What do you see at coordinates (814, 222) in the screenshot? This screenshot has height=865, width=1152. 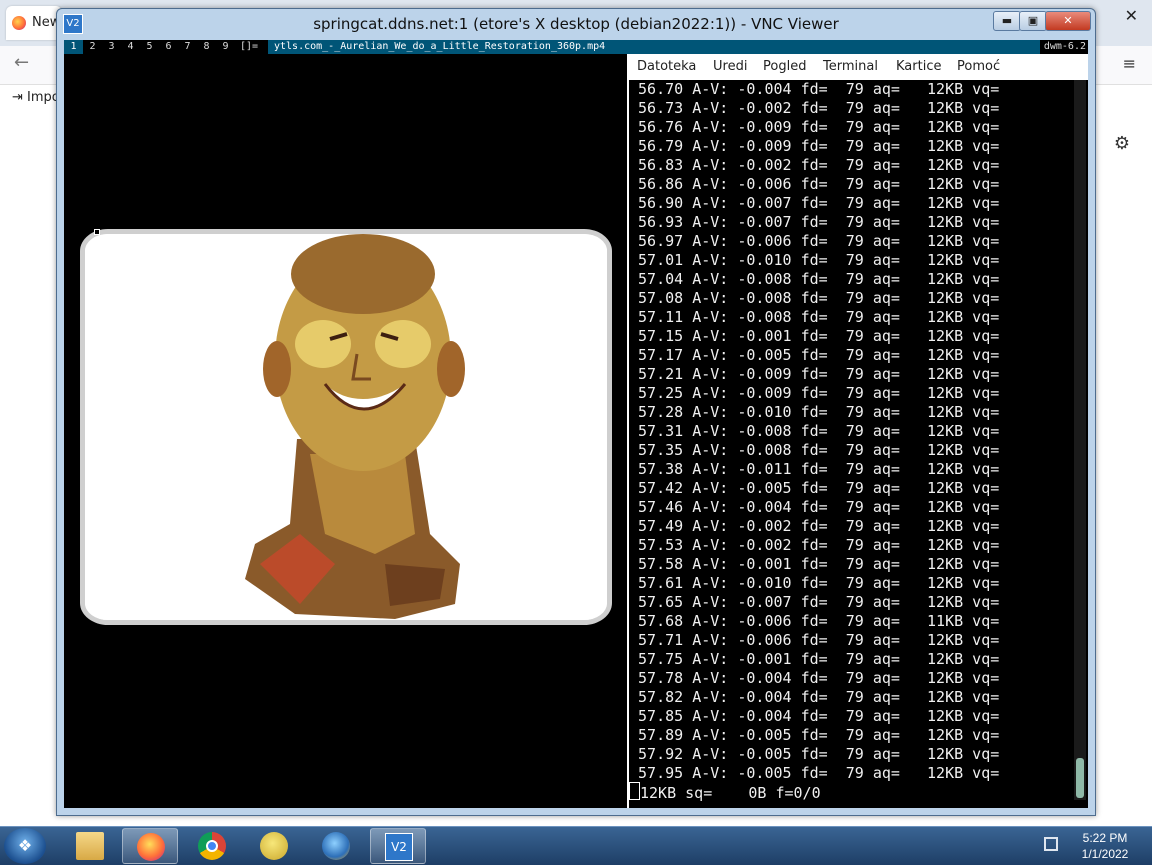 I see `terminal-line: 56.93 A-V: -0.007 fd= 79 aq= 12KB vq=` at bounding box center [814, 222].